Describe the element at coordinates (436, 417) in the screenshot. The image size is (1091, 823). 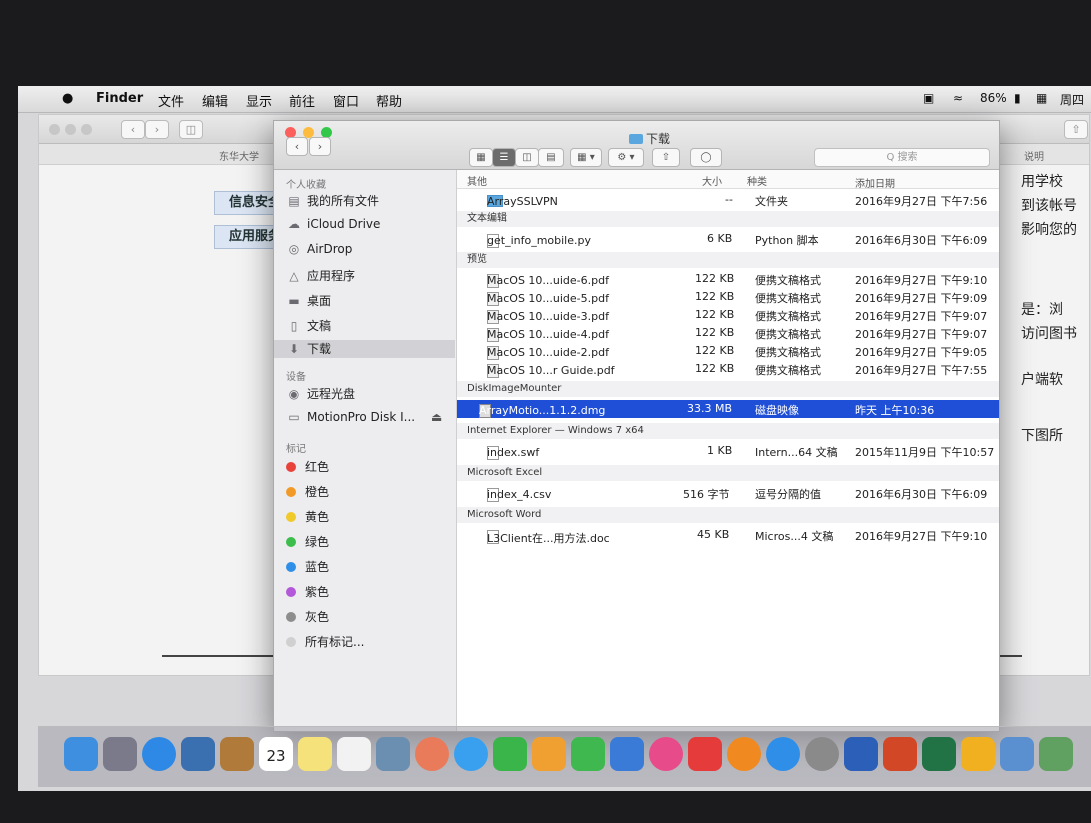
I see `eject-icon: ⏏` at that location.